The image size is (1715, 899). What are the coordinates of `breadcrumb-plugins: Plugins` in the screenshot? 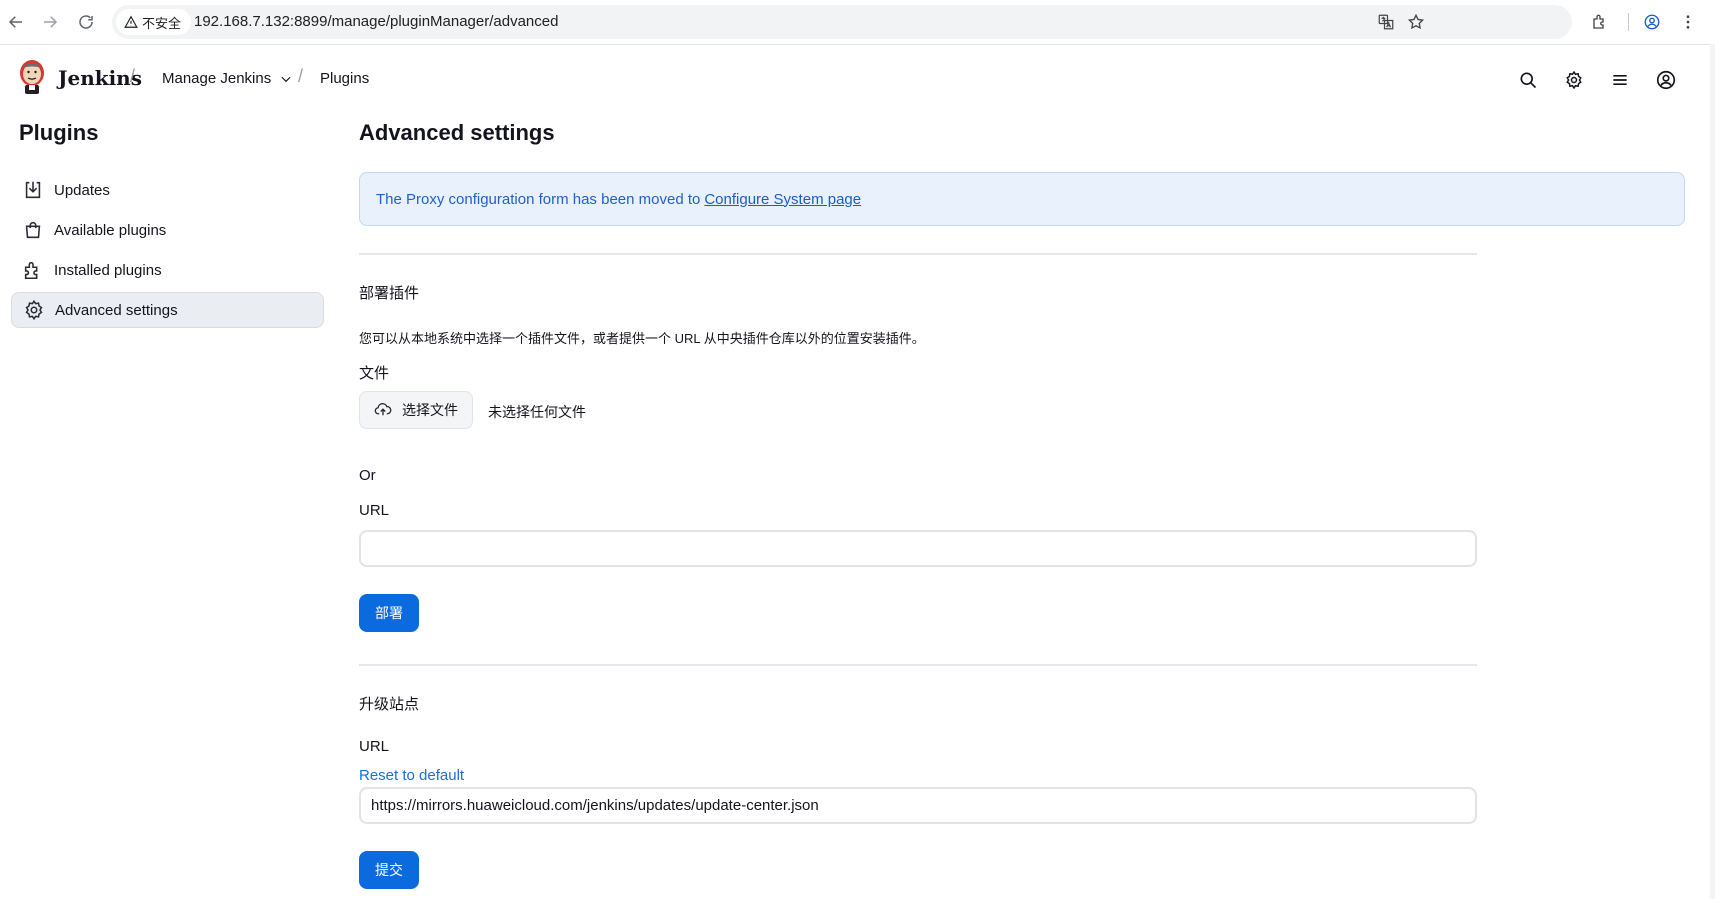 It's located at (344, 78).